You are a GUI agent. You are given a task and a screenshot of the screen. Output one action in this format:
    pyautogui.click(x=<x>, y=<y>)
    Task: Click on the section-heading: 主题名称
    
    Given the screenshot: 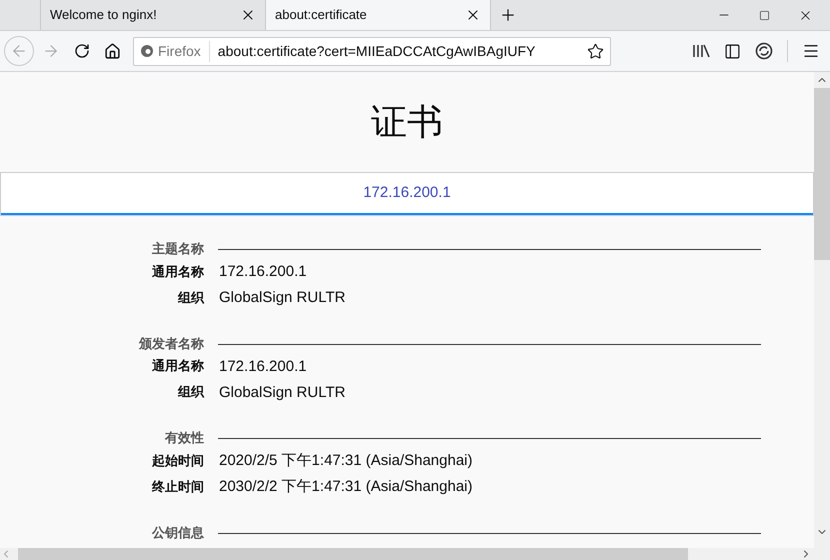 What is the action you would take?
    pyautogui.click(x=177, y=249)
    